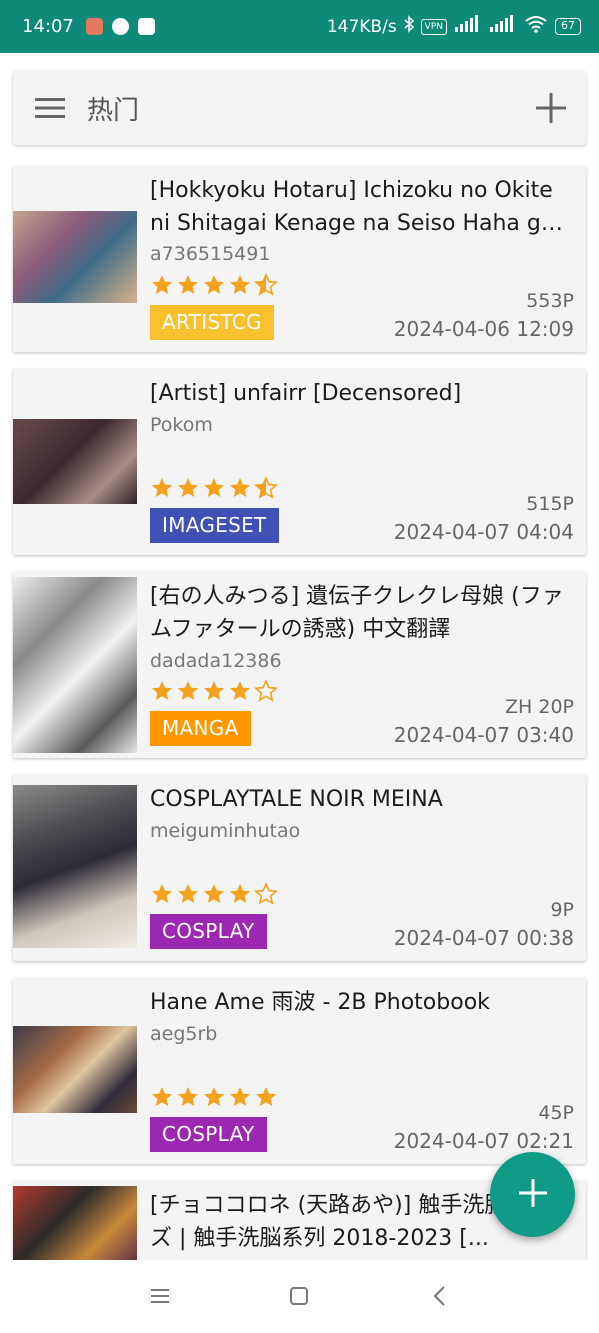  What do you see at coordinates (556, 1113) in the screenshot?
I see `page-count: 45P` at bounding box center [556, 1113].